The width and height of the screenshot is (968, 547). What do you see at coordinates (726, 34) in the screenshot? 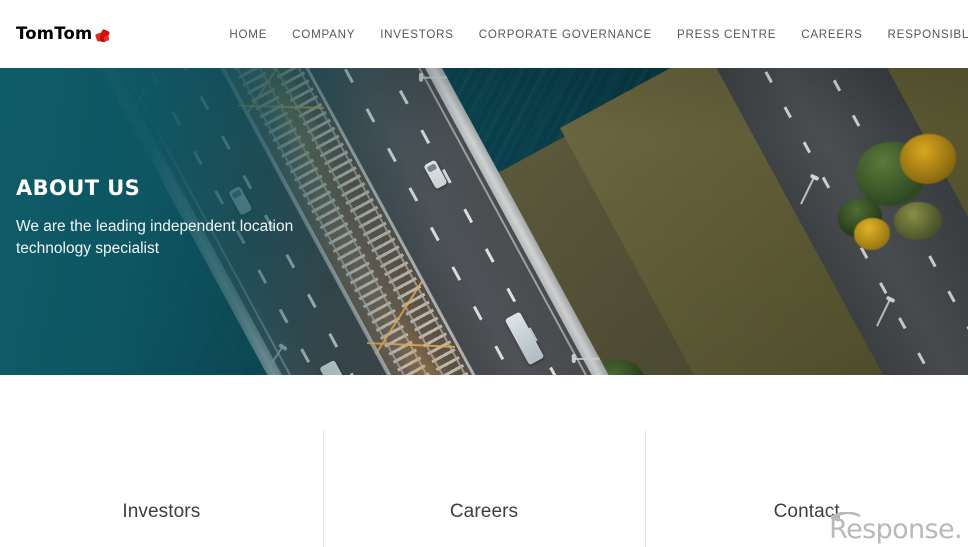
I see `nav-item-press-centre: PRESS CENTRE` at bounding box center [726, 34].